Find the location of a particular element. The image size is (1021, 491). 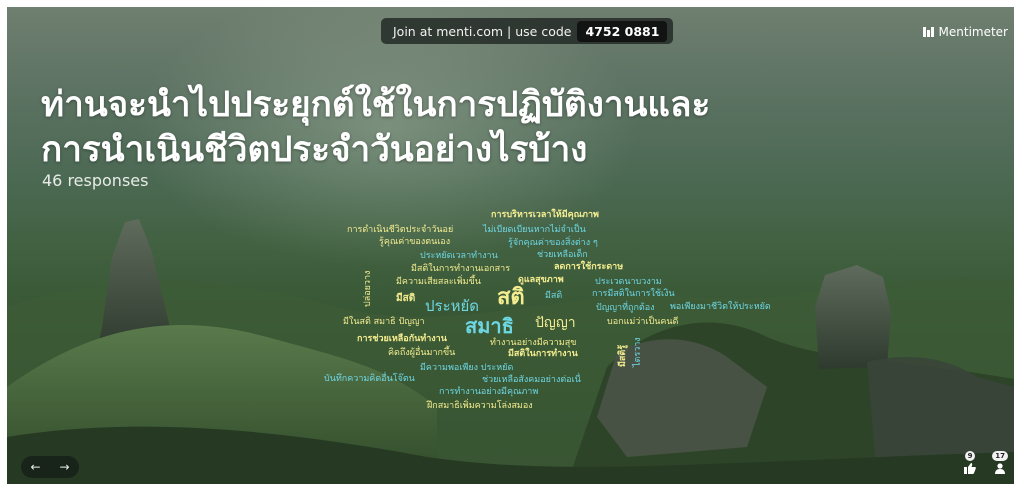

word-cloud-word: มีในสติ สมาธิ ปัญญา is located at coordinates (384, 322).